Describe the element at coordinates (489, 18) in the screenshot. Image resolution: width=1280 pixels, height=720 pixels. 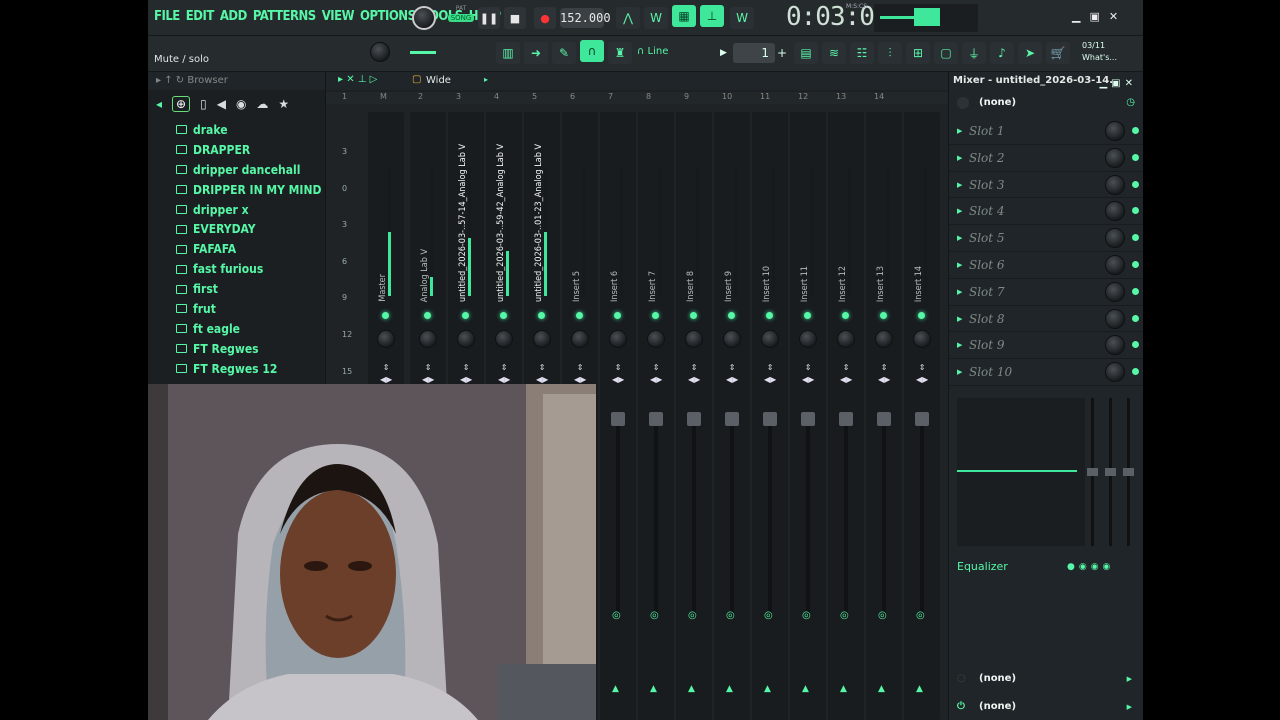
I see `pause-button: ❚❚` at that location.